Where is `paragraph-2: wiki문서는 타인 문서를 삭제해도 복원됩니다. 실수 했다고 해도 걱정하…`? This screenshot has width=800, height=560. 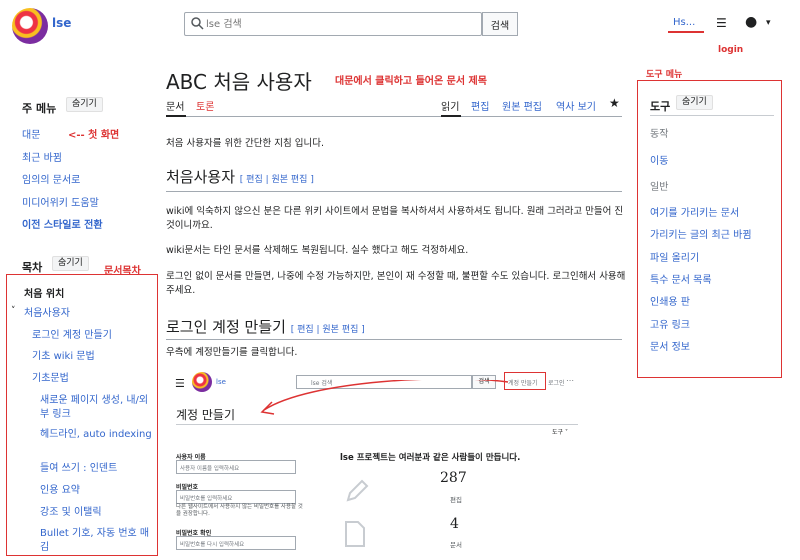
paragraph-2: wiki문서는 타인 문서를 삭제해도 복원됩니다. 실수 했다고 해도 걱정하… is located at coordinates (317, 250).